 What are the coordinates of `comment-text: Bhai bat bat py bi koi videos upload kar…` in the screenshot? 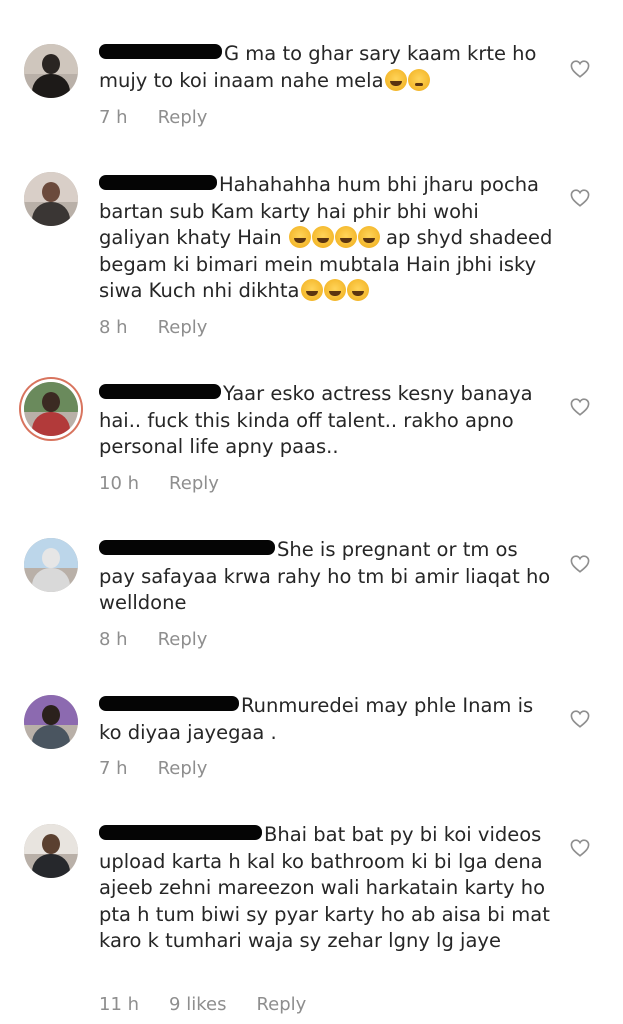 It's located at (326, 888).